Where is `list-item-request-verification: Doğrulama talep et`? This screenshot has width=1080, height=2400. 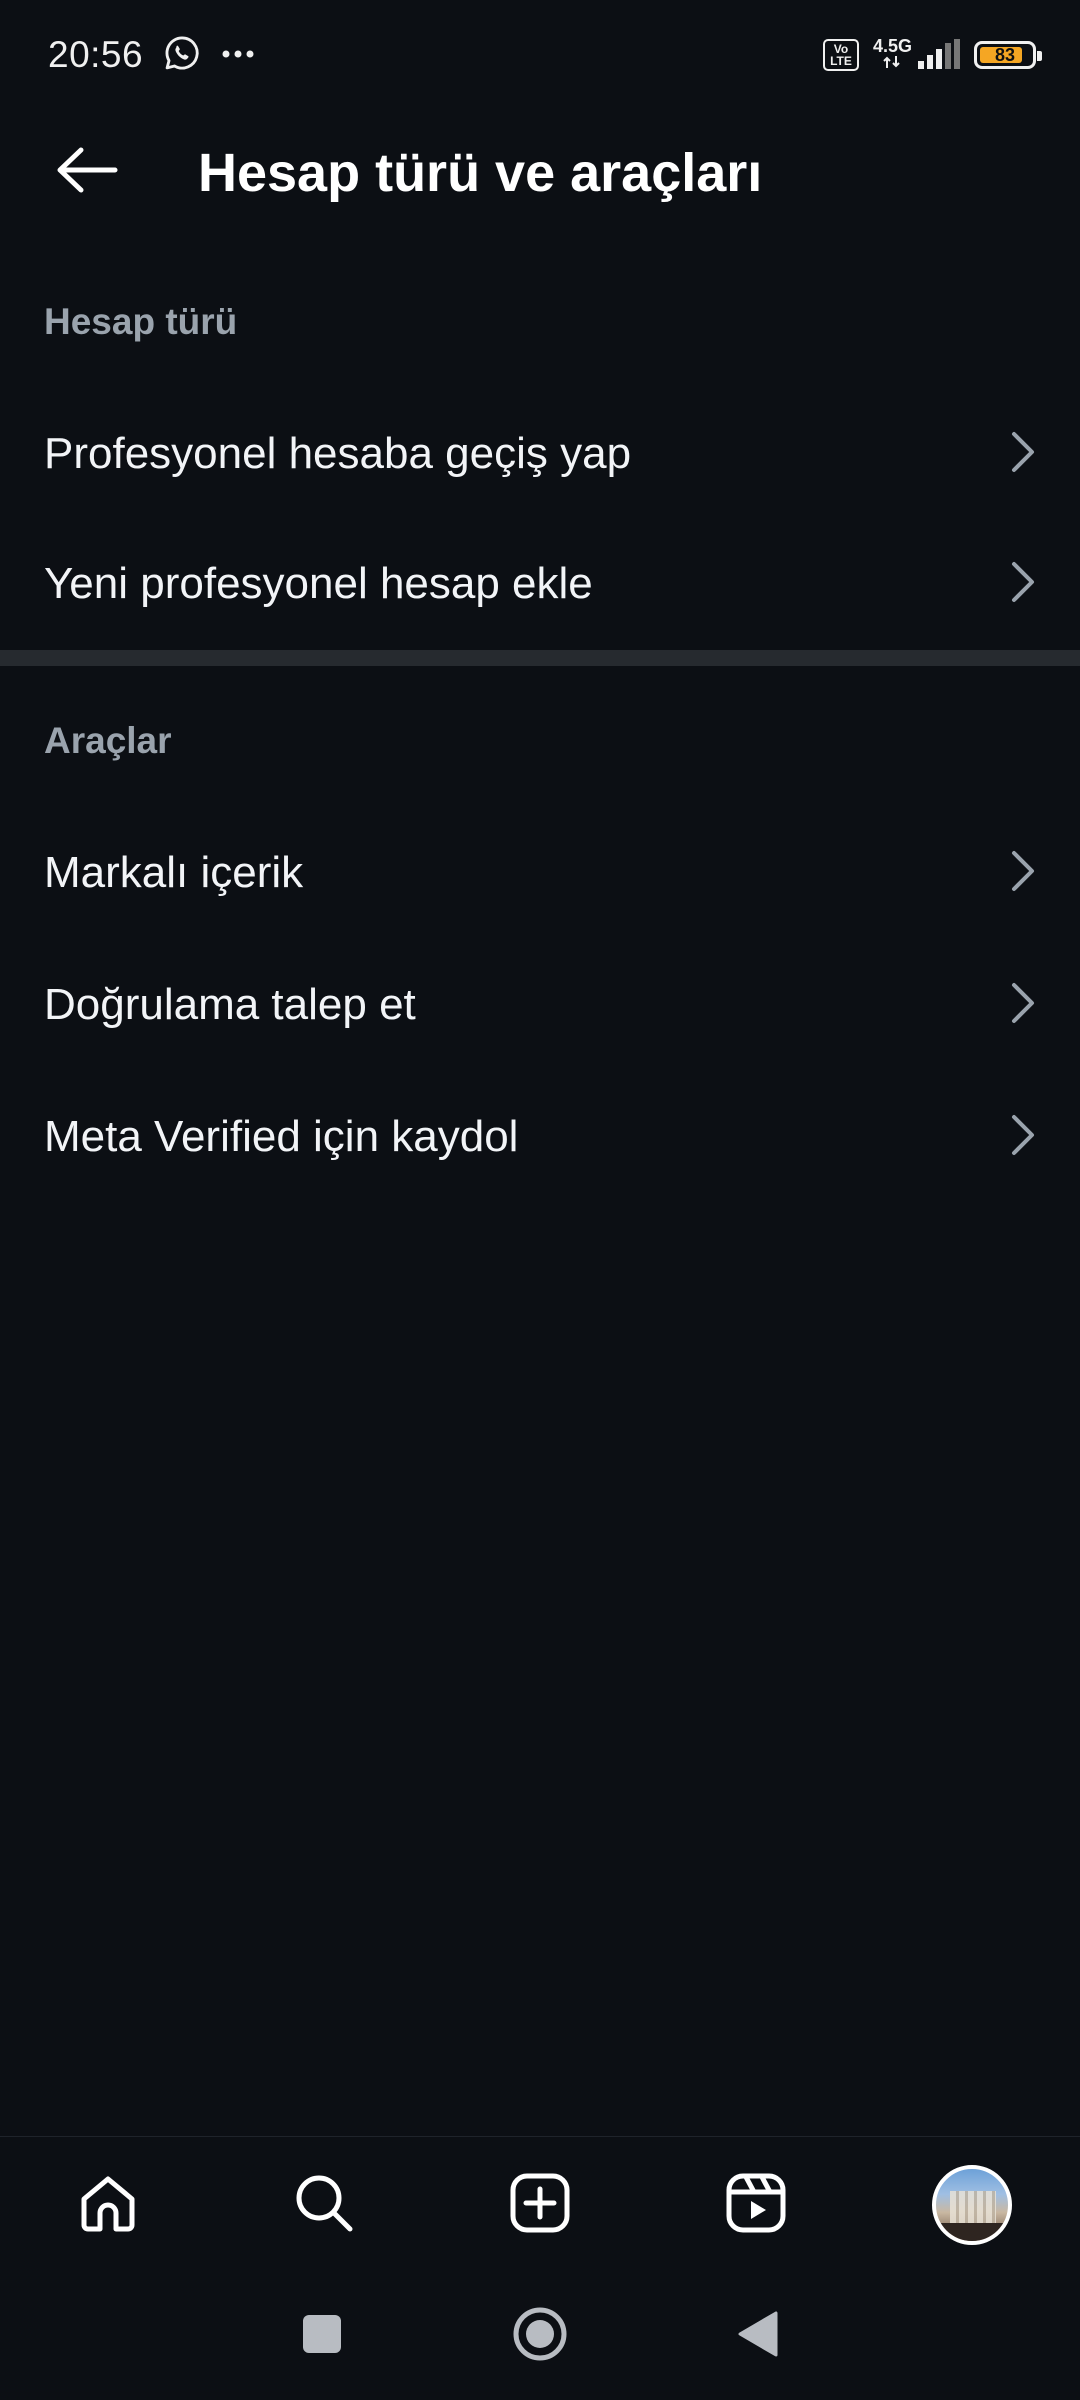 list-item-request-verification: Doğrulama talep et is located at coordinates (540, 1005).